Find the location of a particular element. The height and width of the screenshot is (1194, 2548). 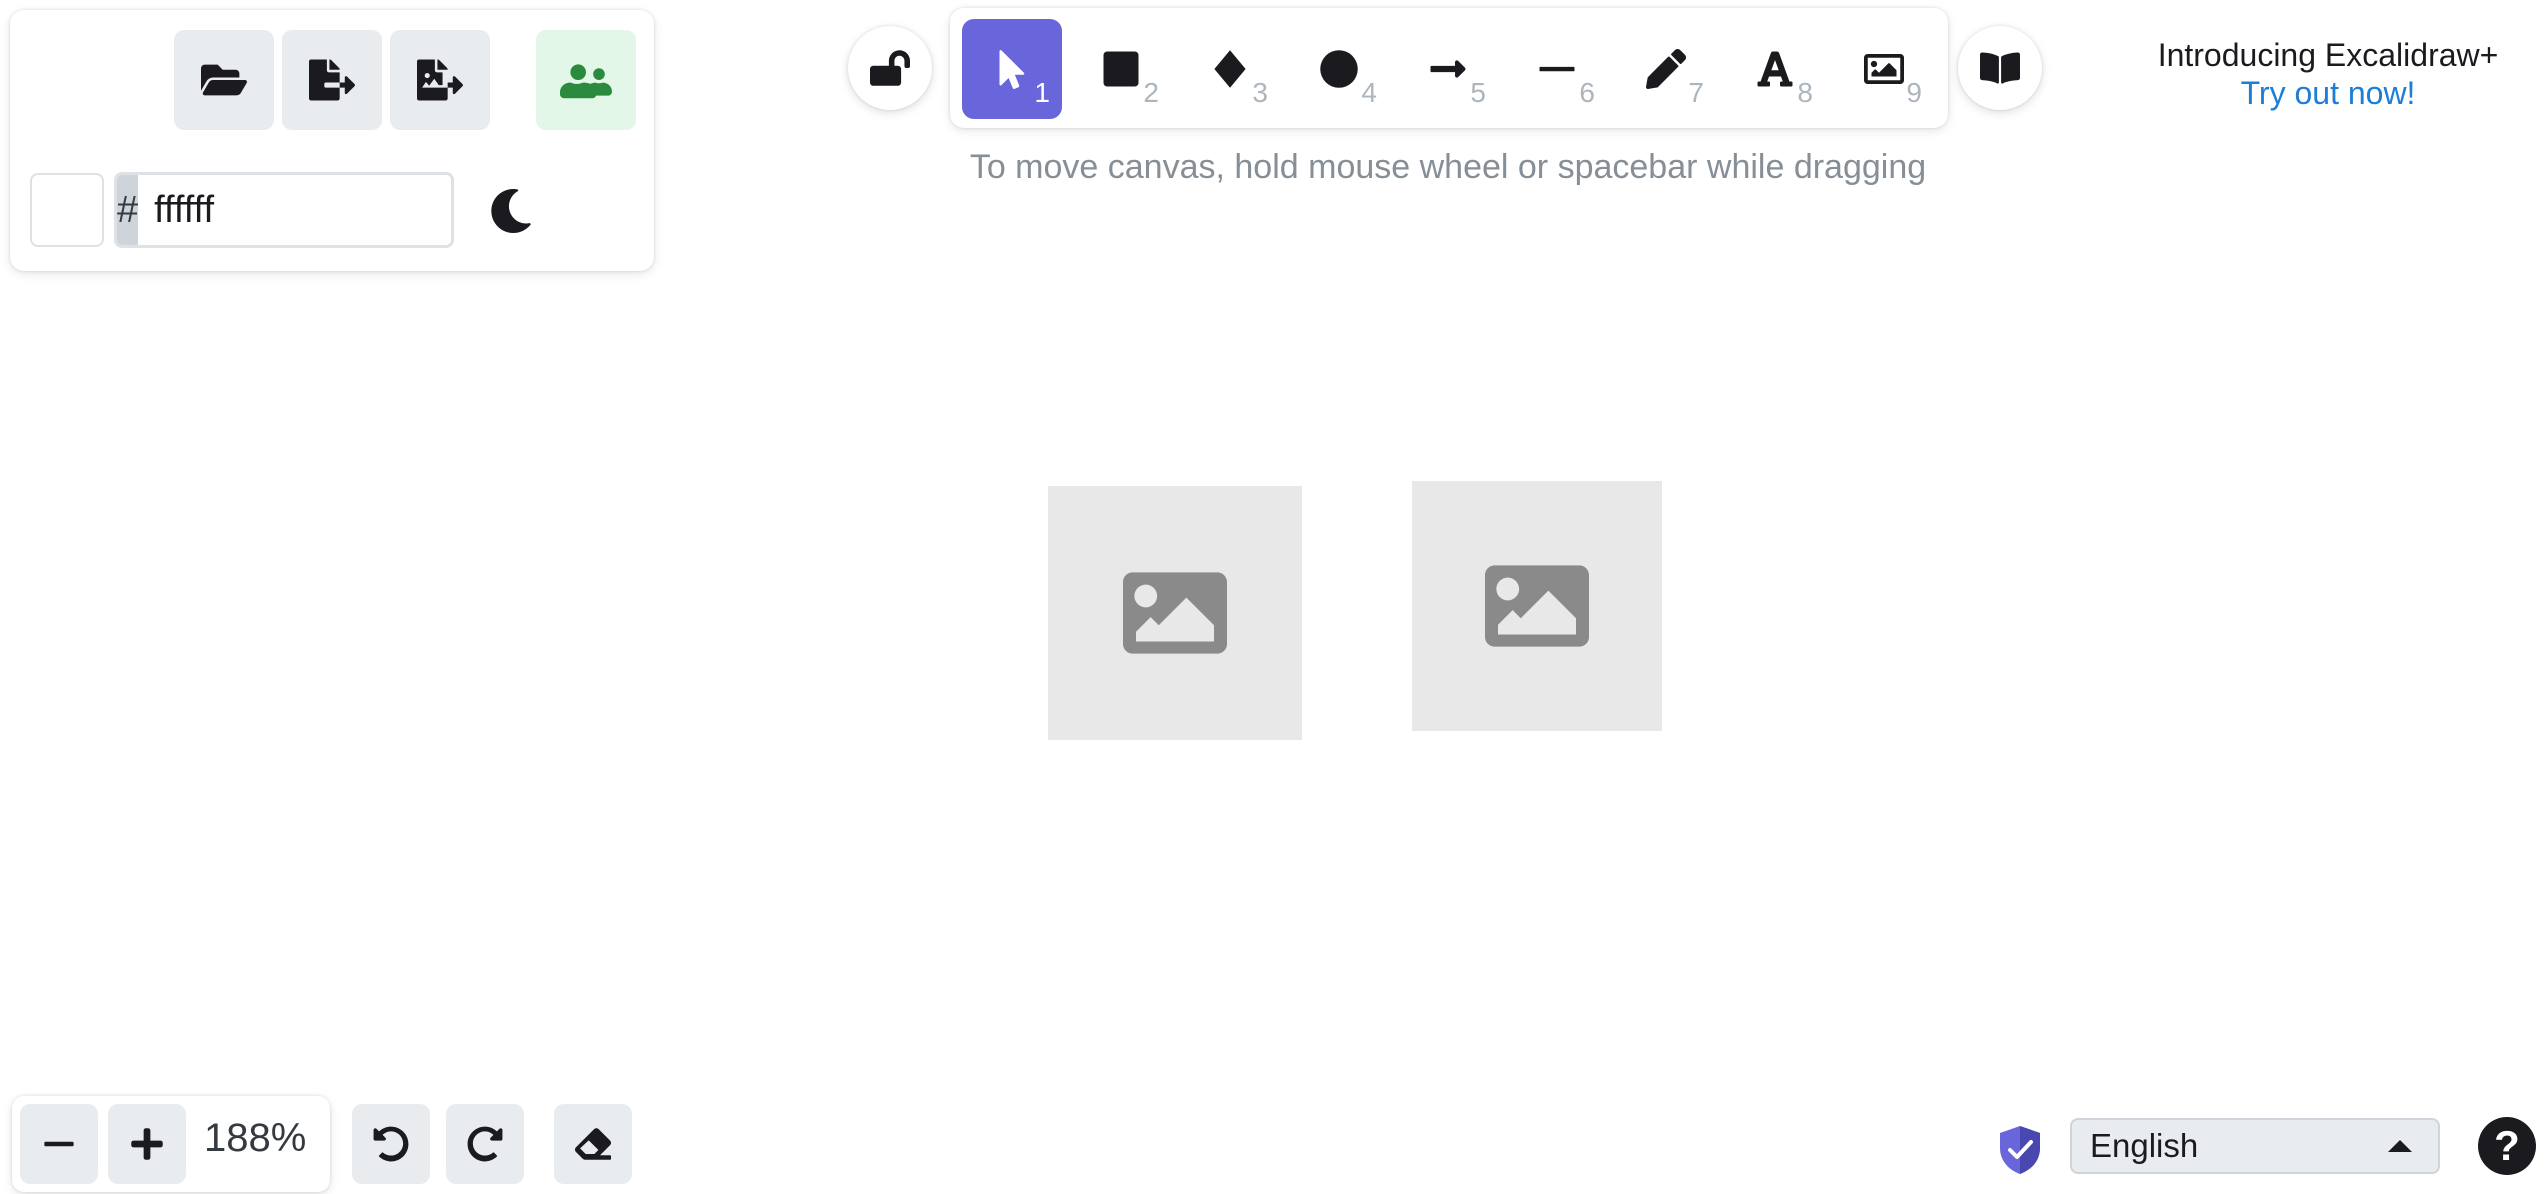

tool-diamond: 3 is located at coordinates (1230, 69).